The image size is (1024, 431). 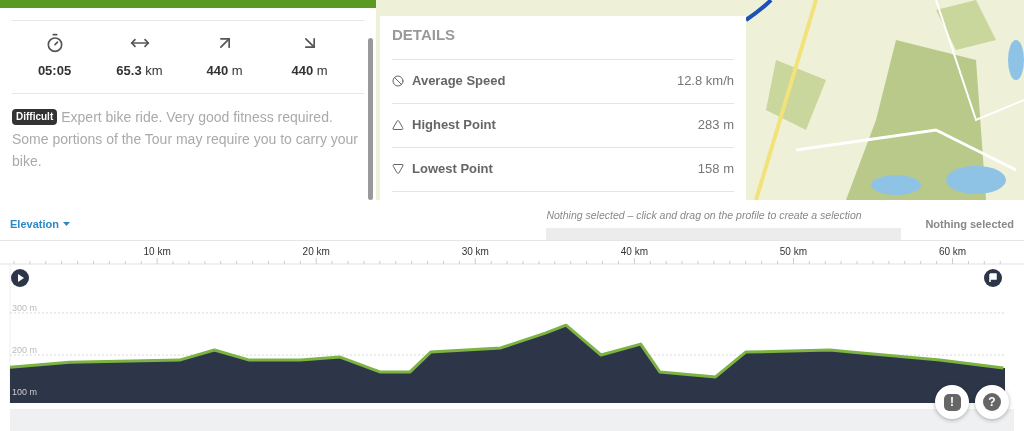 I want to click on detail-value: 158 m, so click(x=715, y=169).